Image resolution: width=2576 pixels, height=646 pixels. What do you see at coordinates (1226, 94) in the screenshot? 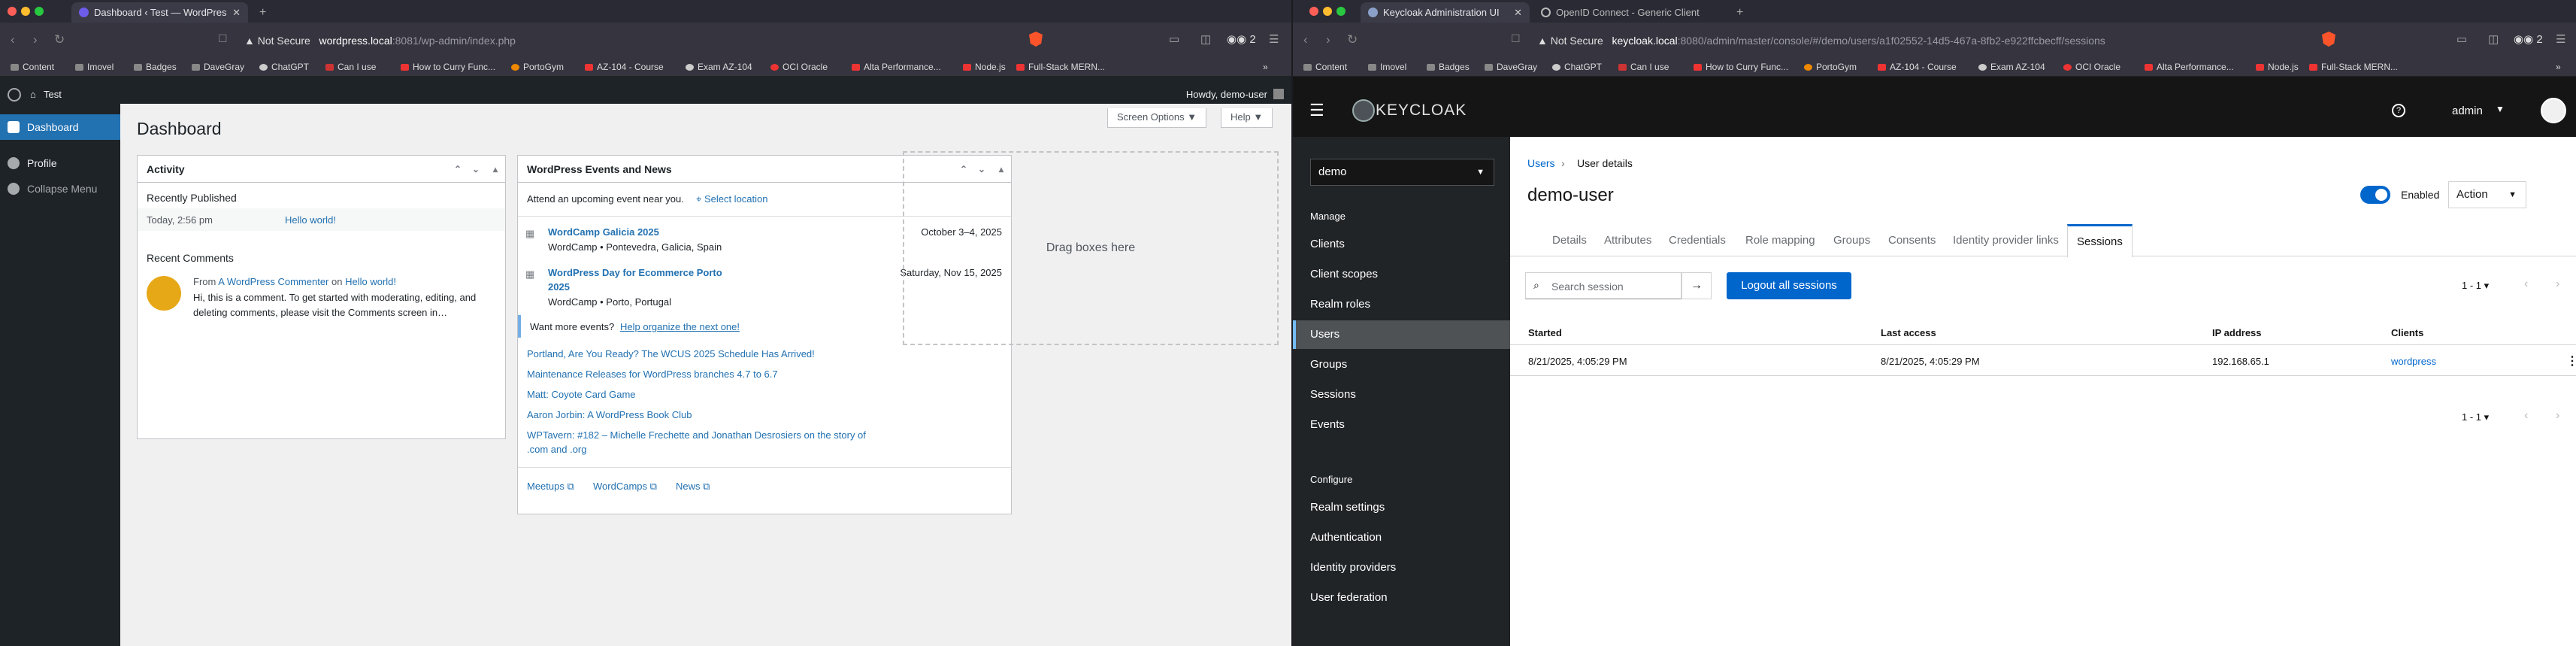
I see `howdy-user-link: Howdy, demo-user` at bounding box center [1226, 94].